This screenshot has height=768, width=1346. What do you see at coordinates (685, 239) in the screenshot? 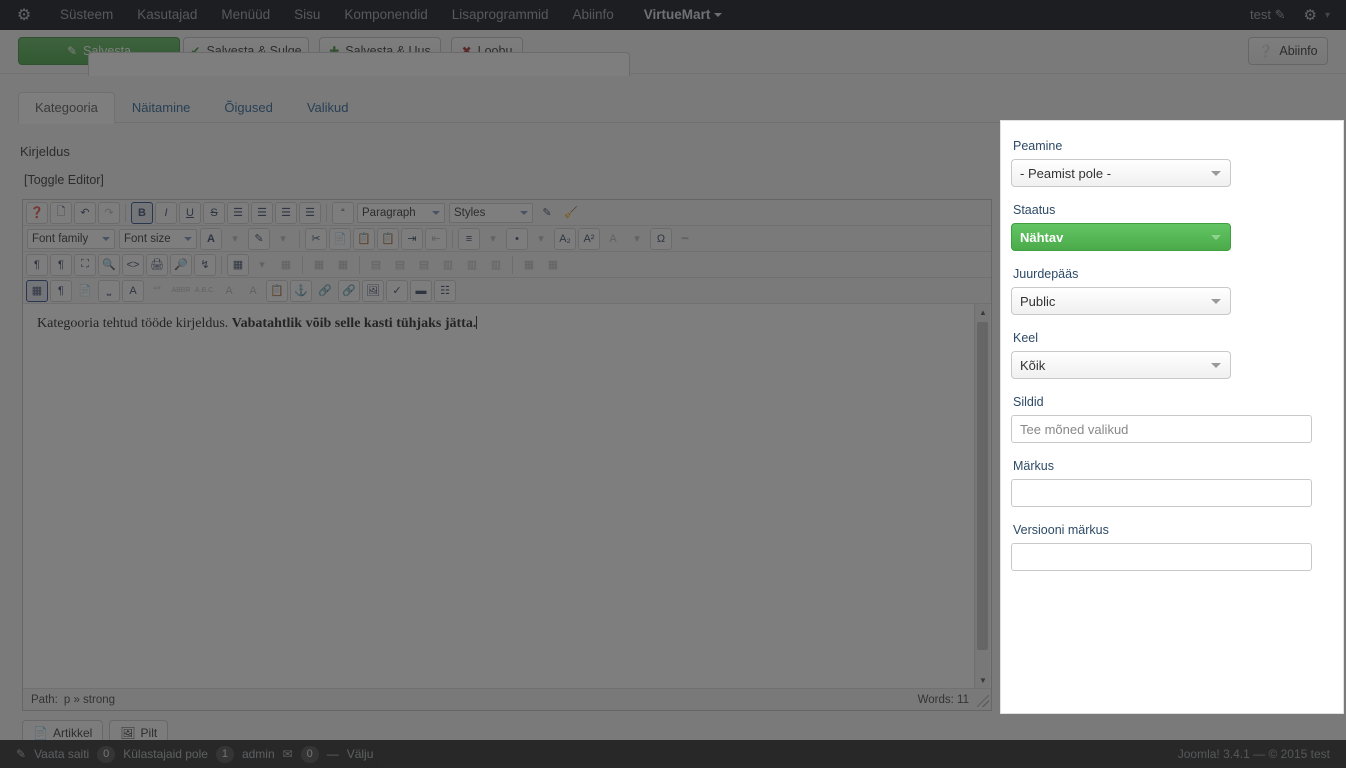
I see `horizontal-rule-icon: ━` at bounding box center [685, 239].